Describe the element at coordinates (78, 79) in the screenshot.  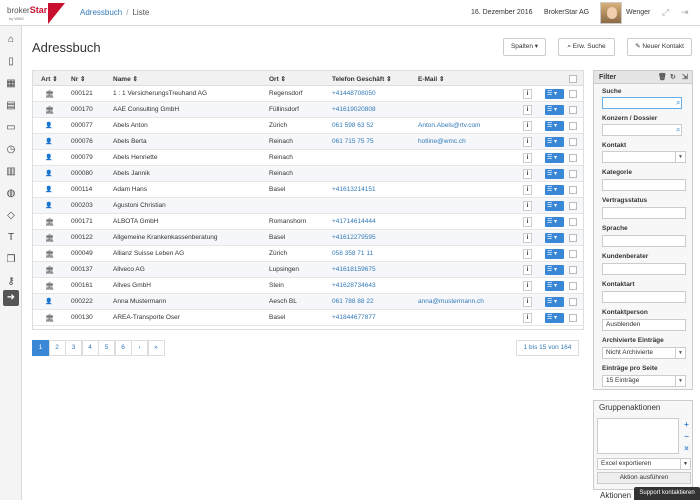
I see `header-nr: Nr ⇕` at that location.